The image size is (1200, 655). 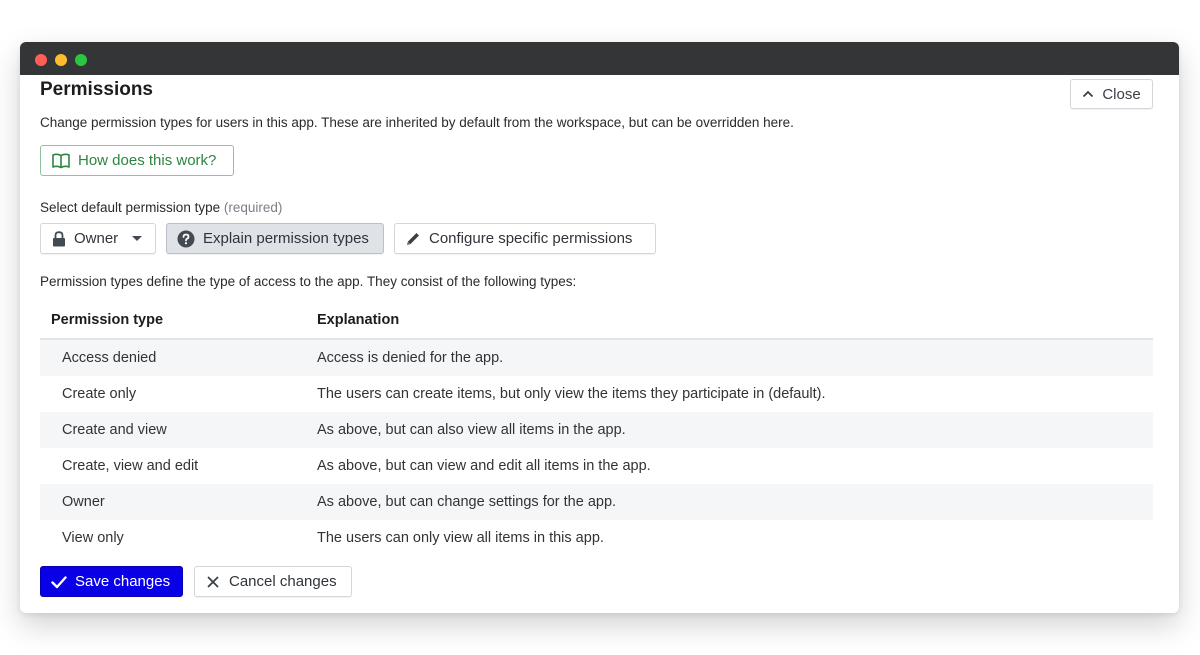 I want to click on cancel-changes-button: Cancel changes, so click(x=273, y=581).